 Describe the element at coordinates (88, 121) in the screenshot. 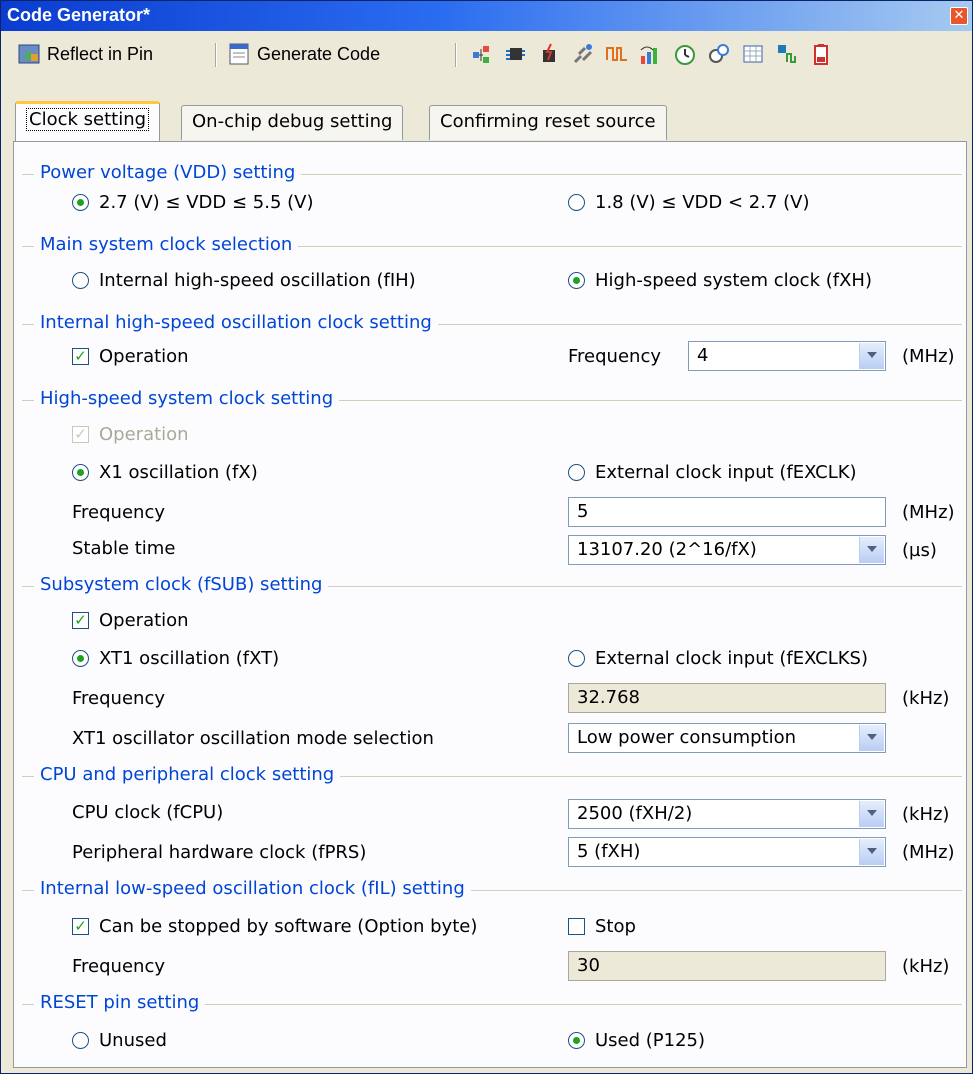

I see `tab-clock-setting: Clock setting` at that location.